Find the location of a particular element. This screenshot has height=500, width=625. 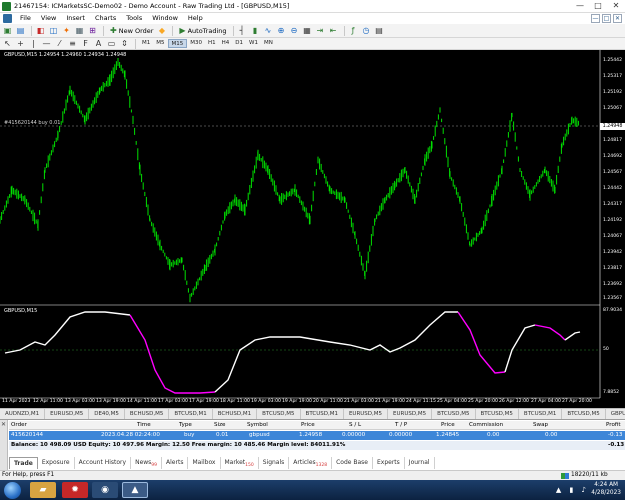

chart-tab: DE40,M5 is located at coordinates (107, 414).